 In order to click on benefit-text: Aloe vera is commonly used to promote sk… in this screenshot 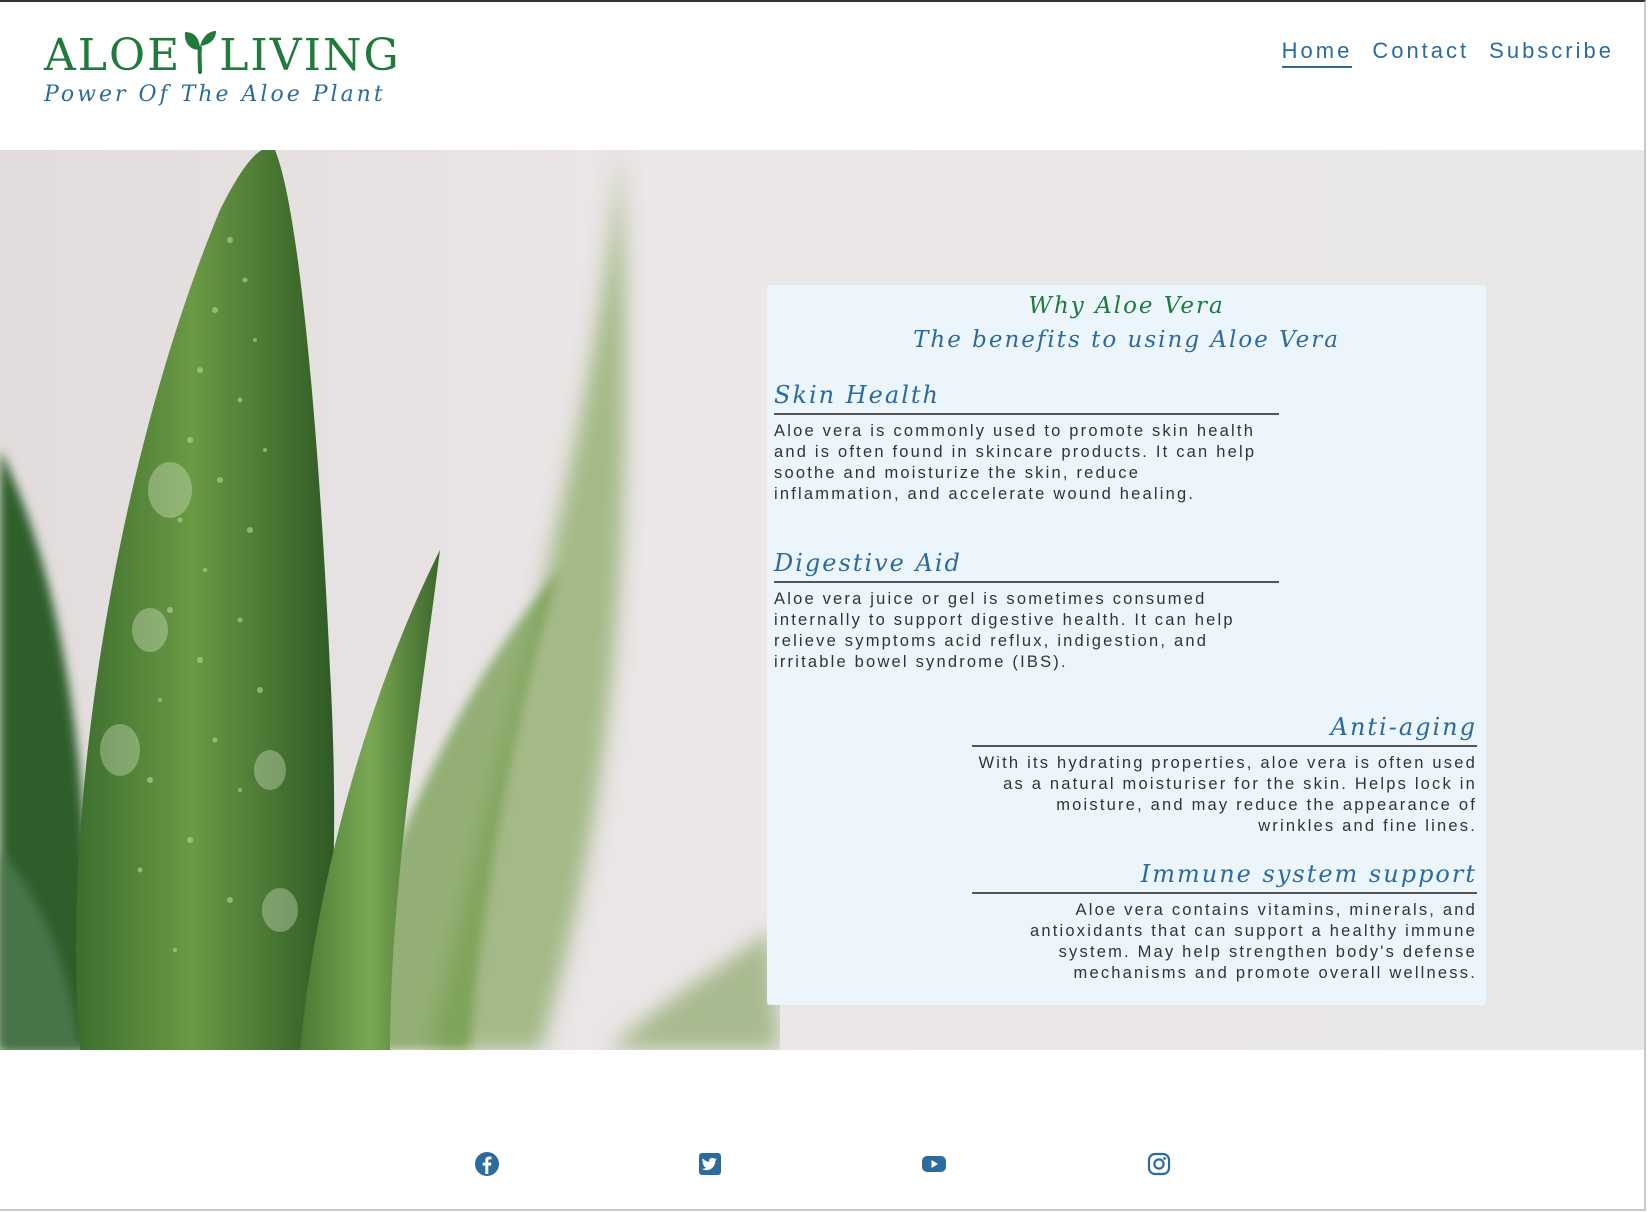, I will do `click(1015, 462)`.